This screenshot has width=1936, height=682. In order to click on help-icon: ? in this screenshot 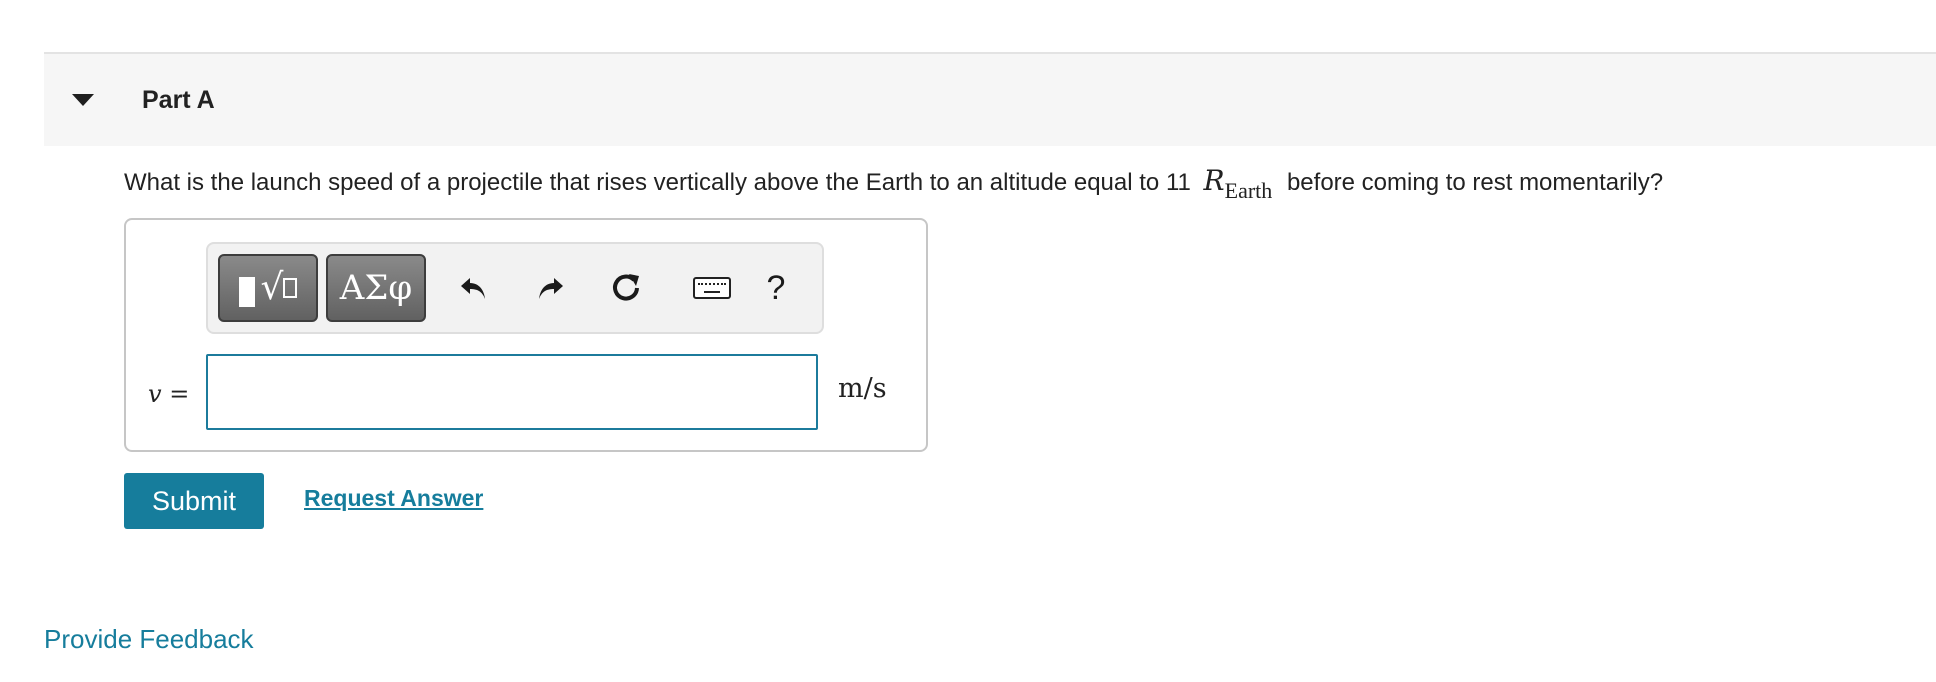, I will do `click(776, 288)`.